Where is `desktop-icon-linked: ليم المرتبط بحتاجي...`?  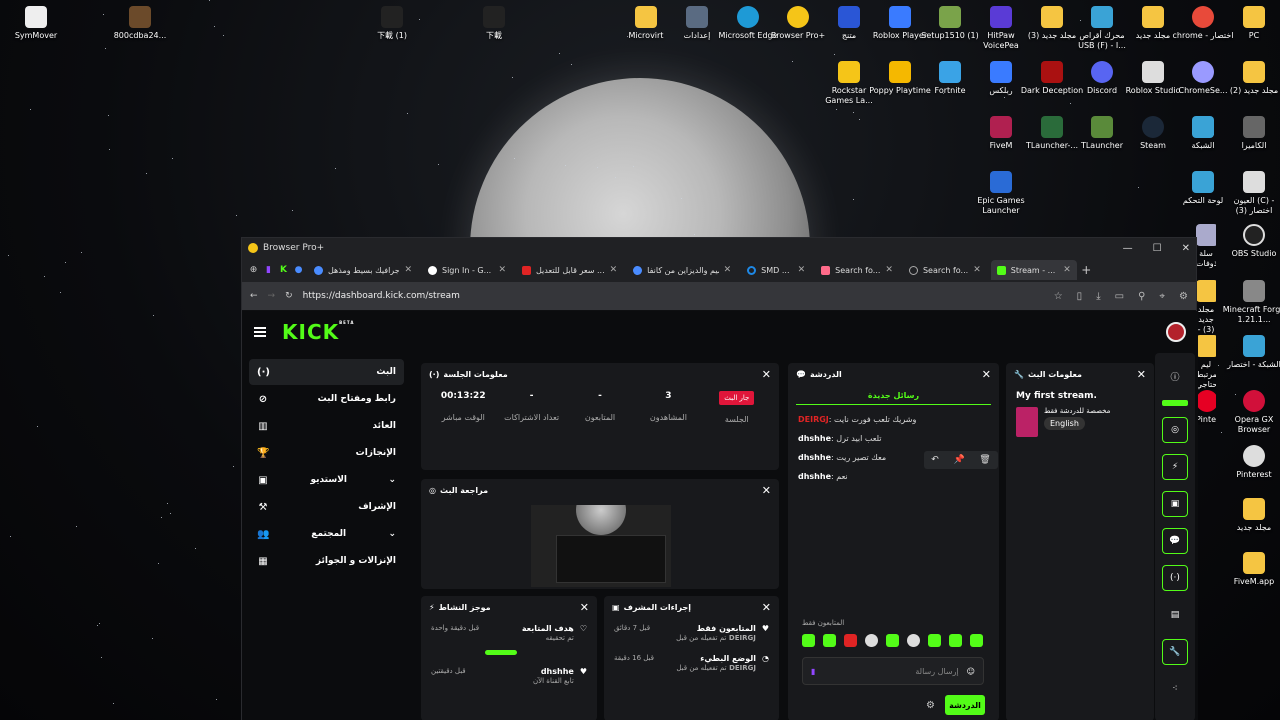
desktop-icon-linked: ليم المرتبط بحتاجي... is located at coordinates (1206, 362).